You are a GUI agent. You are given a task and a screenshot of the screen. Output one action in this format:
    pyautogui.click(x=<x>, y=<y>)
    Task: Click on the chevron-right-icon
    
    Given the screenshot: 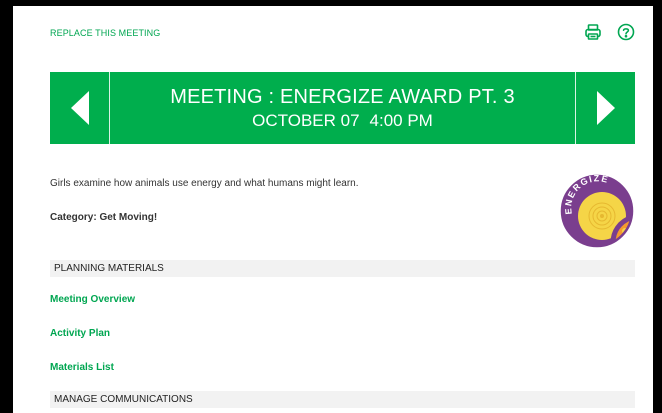 What is the action you would take?
    pyautogui.click(x=605, y=108)
    